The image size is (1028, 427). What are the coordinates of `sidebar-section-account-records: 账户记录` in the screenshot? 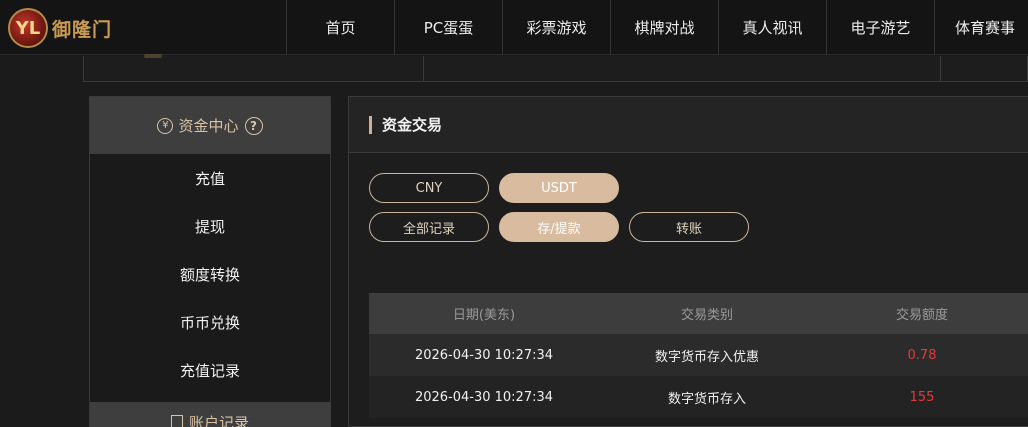 It's located at (210, 414).